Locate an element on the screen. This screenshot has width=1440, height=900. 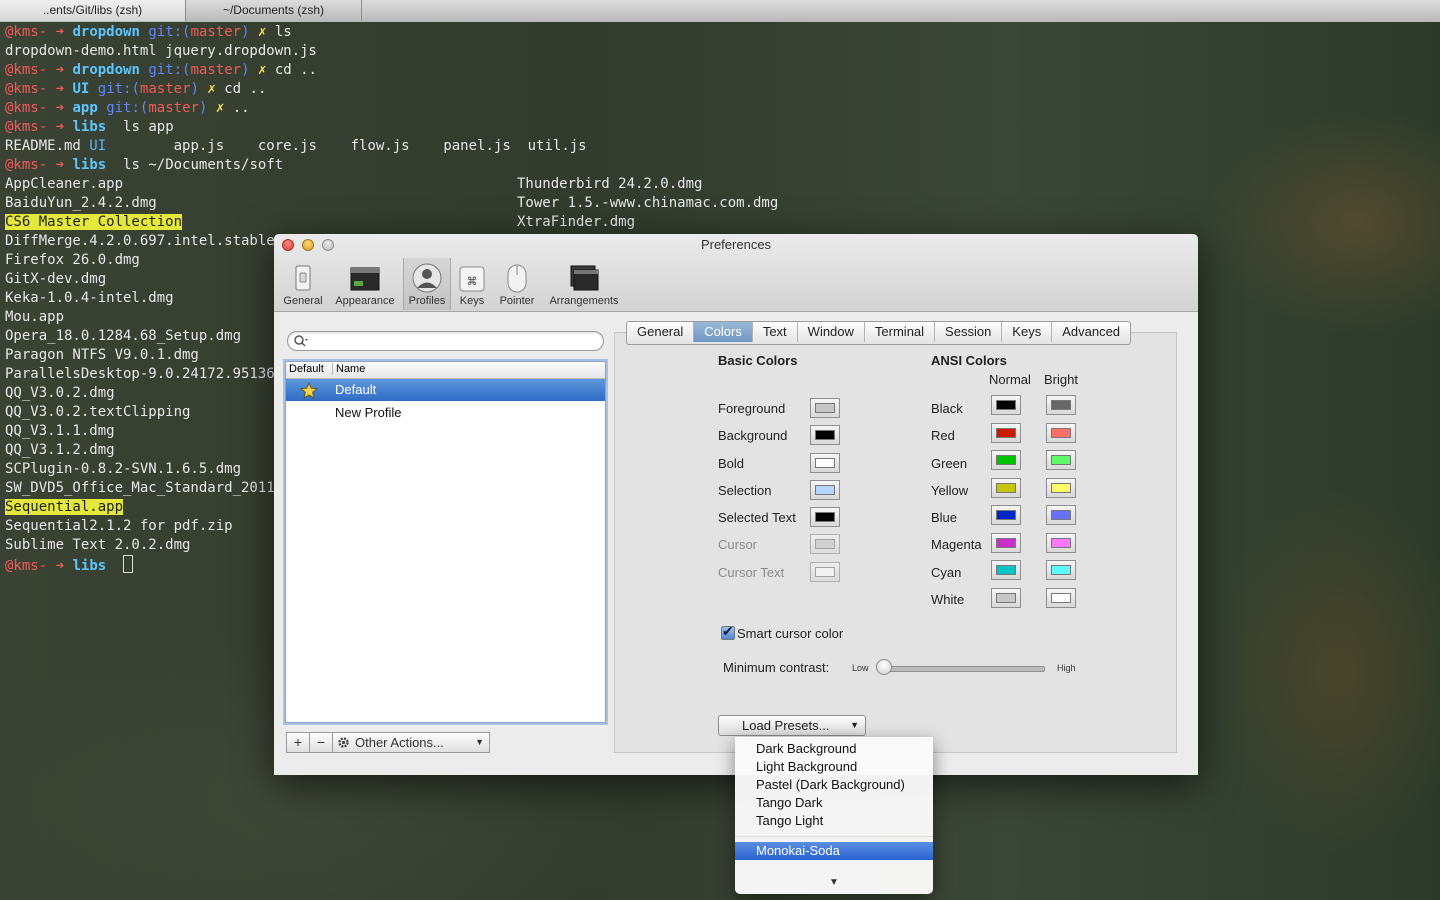
ansi-yellow-normal-well is located at coordinates (1006, 488).